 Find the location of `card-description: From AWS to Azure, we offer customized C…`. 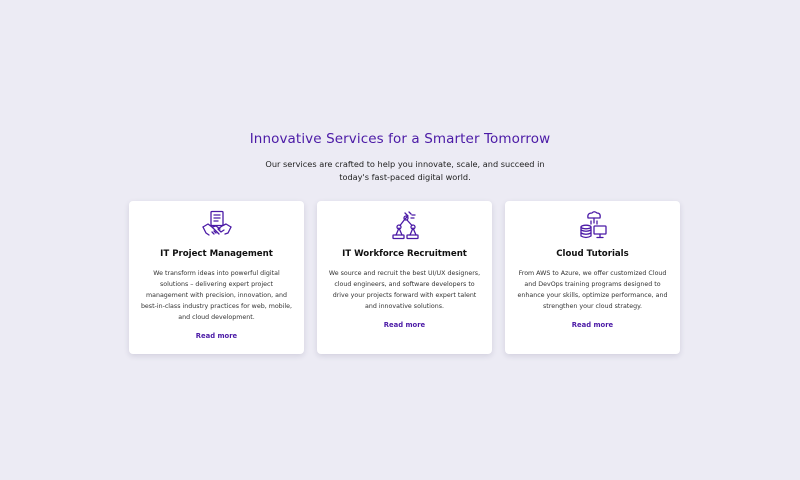

card-description: From AWS to Azure, we offer customized C… is located at coordinates (592, 290).